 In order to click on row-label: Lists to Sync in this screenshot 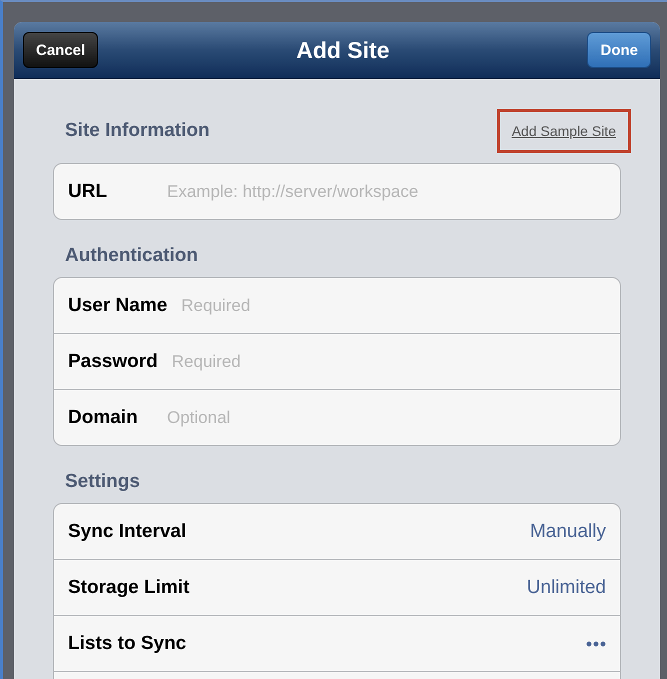, I will do `click(127, 643)`.